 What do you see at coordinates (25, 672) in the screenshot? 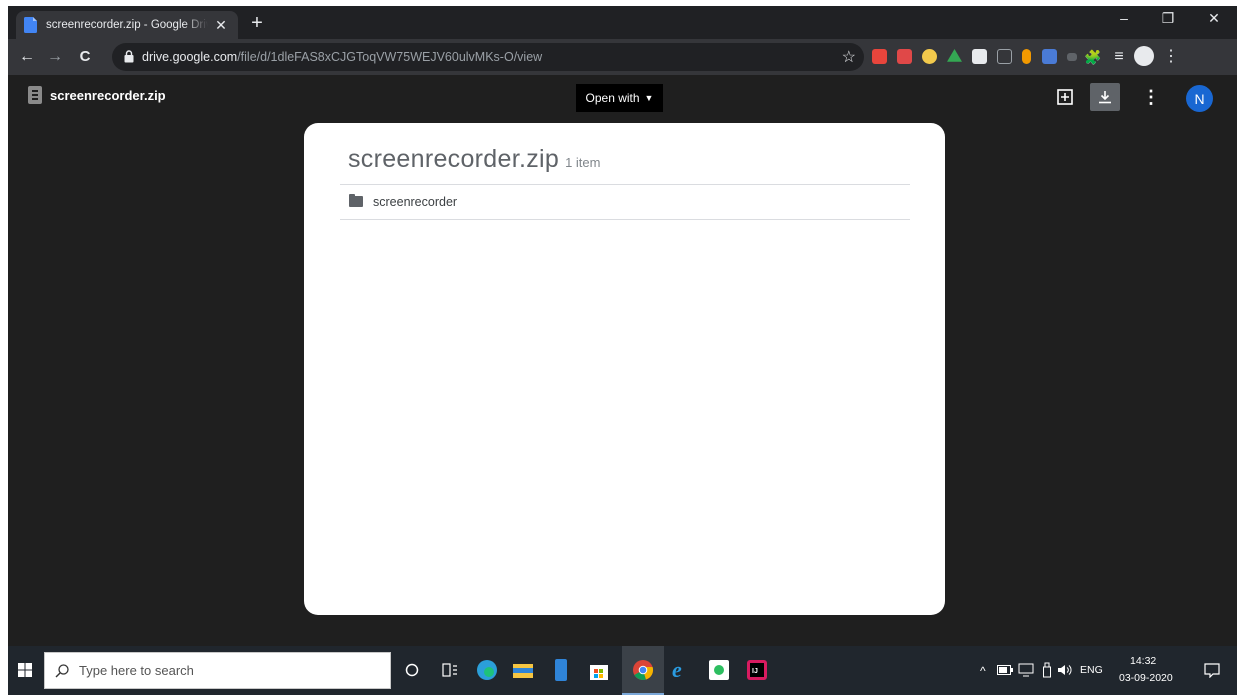
I see `windows-start-icon` at bounding box center [25, 672].